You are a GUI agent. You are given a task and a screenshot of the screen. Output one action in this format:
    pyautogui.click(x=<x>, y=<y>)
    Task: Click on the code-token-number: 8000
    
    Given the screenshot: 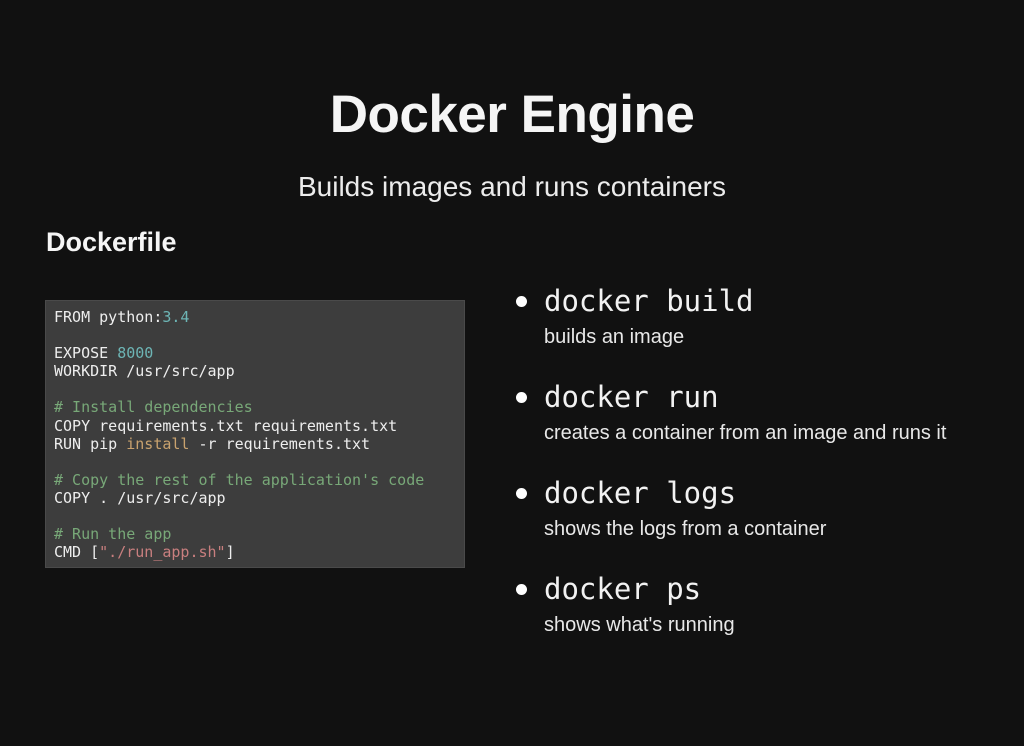 What is the action you would take?
    pyautogui.click(x=135, y=353)
    